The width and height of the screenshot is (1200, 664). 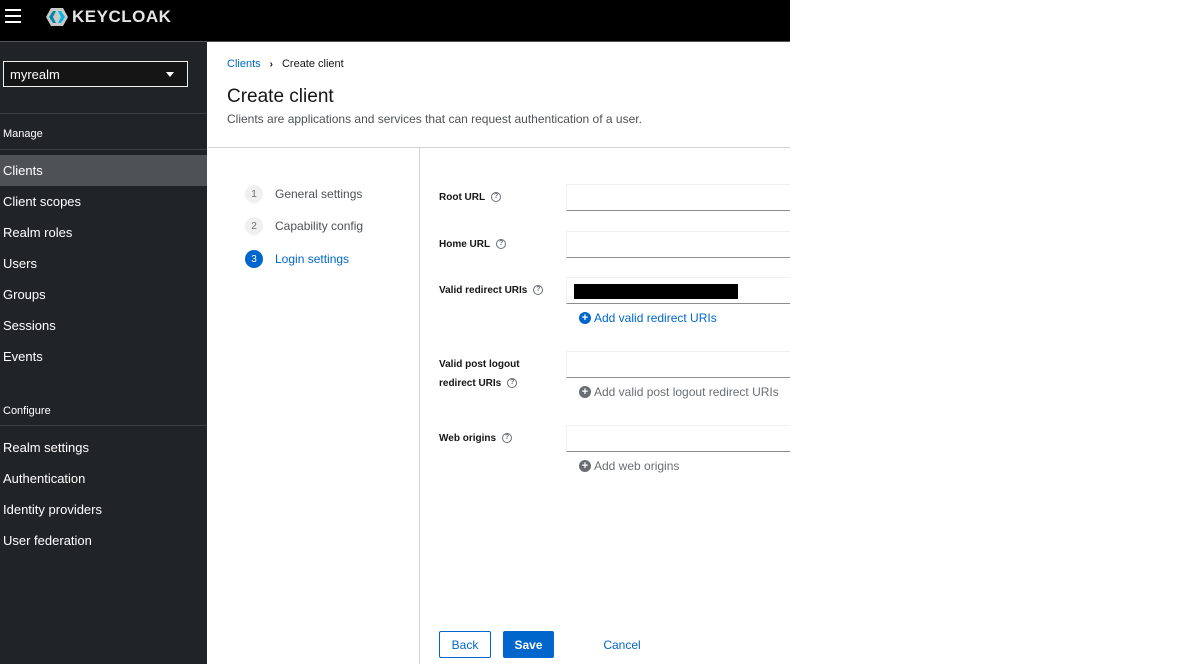 What do you see at coordinates (312, 64) in the screenshot?
I see `breadcrumb-current: Create client` at bounding box center [312, 64].